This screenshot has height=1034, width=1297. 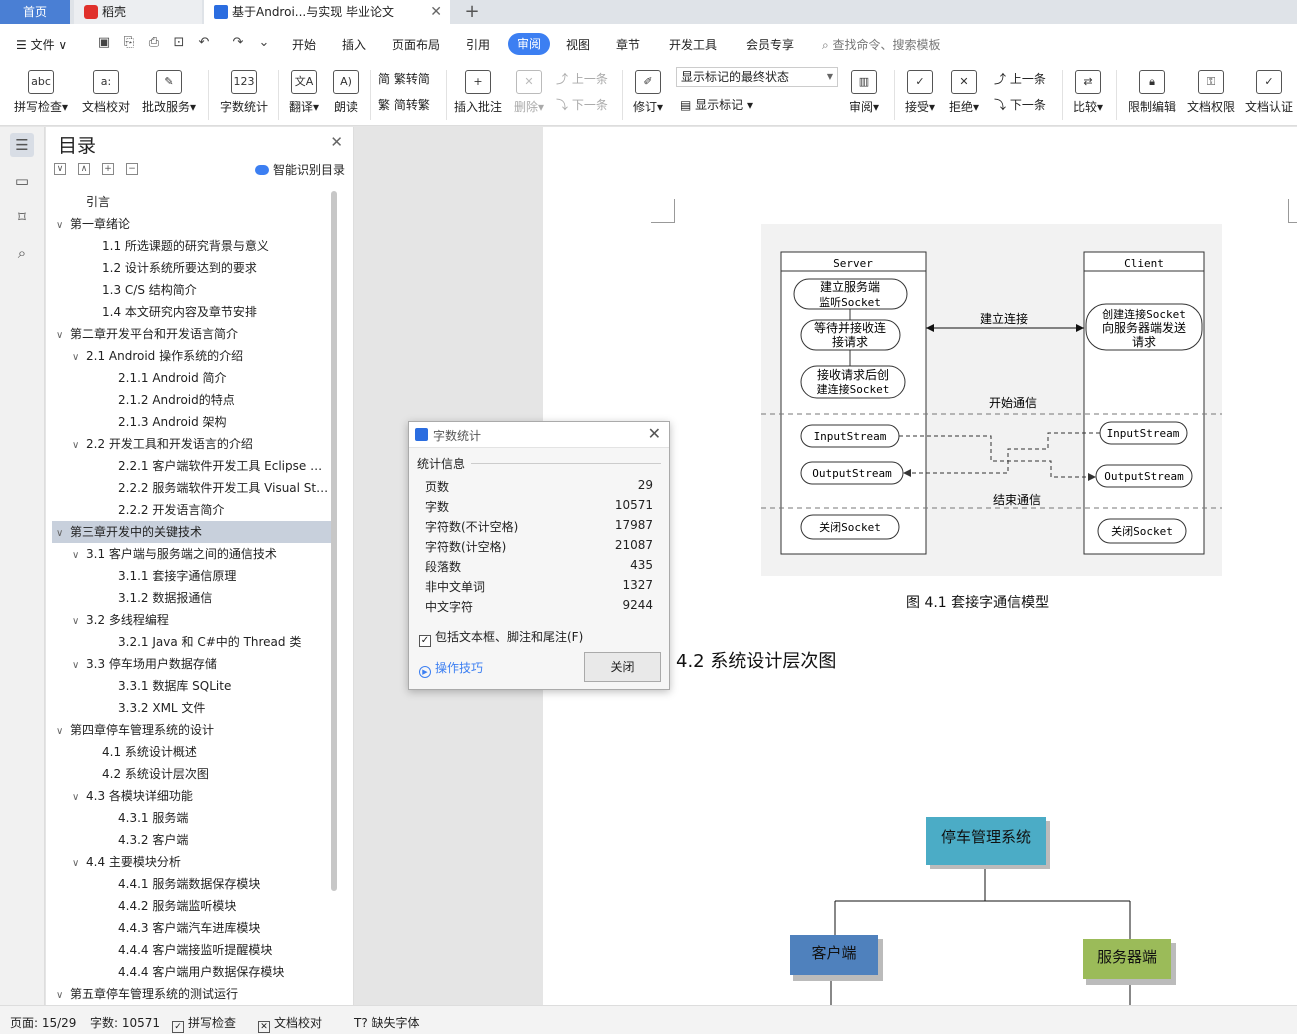 What do you see at coordinates (125, 1022) in the screenshot?
I see `word-count-indicator: 字数: 10571` at bounding box center [125, 1022].